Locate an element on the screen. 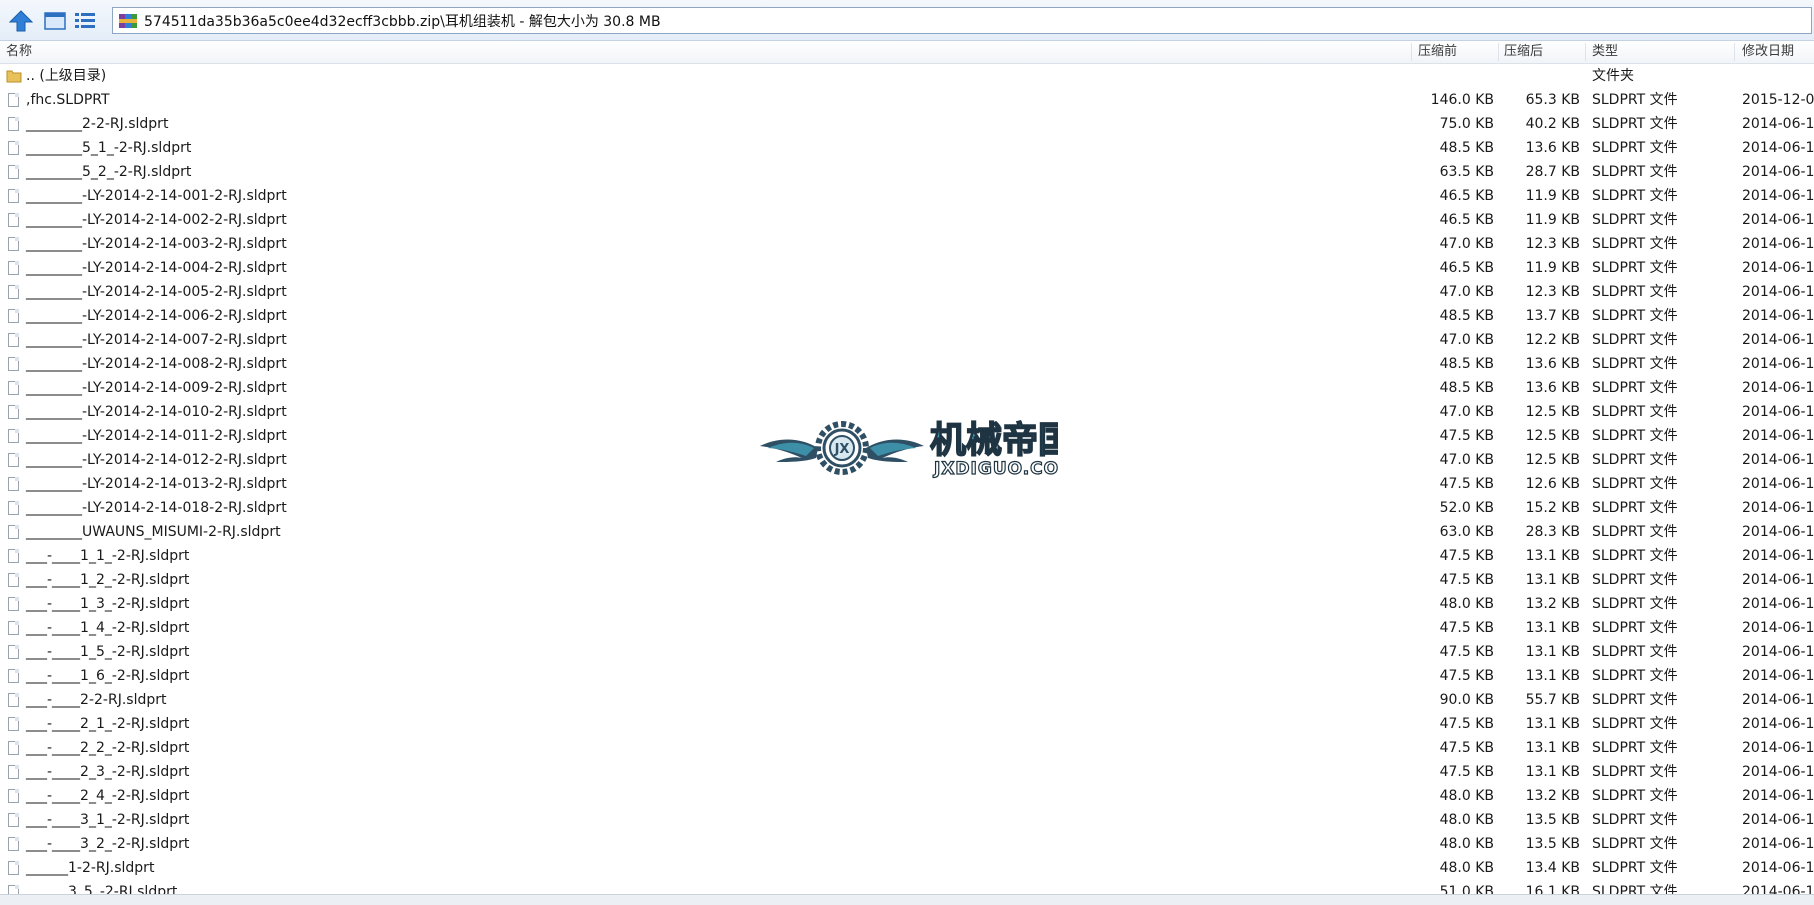 The image size is (1814, 905). file-size-packed: 48.0 KB is located at coordinates (1466, 604).